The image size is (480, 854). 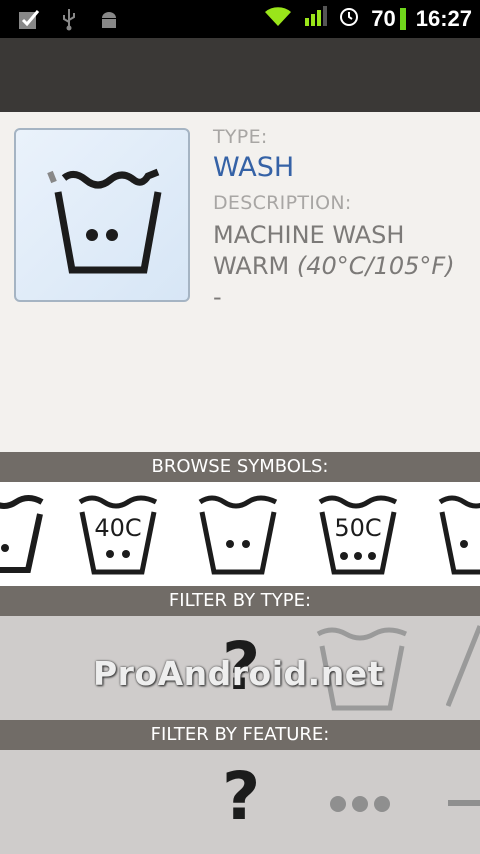 What do you see at coordinates (29, 19) in the screenshot?
I see `checkbox-icon` at bounding box center [29, 19].